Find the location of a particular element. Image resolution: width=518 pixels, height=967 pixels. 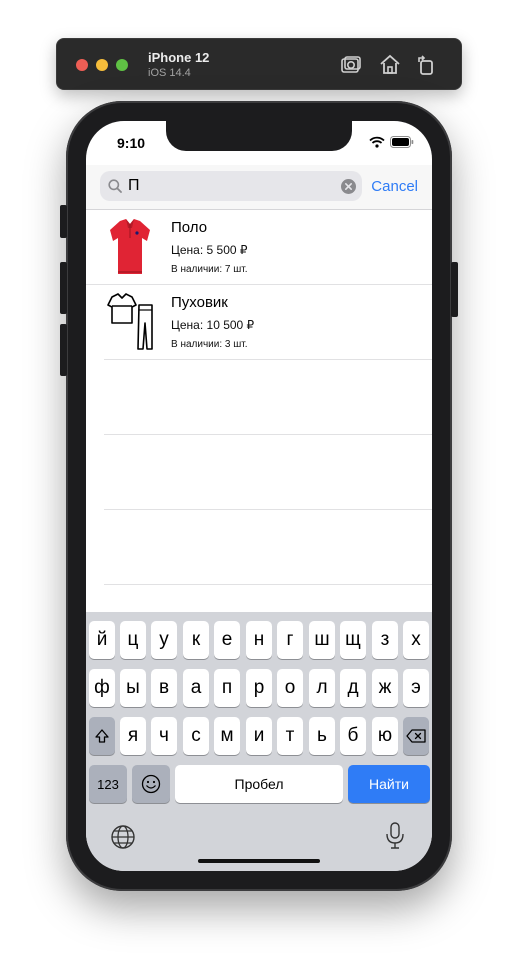

status-icons is located at coordinates (391, 142).